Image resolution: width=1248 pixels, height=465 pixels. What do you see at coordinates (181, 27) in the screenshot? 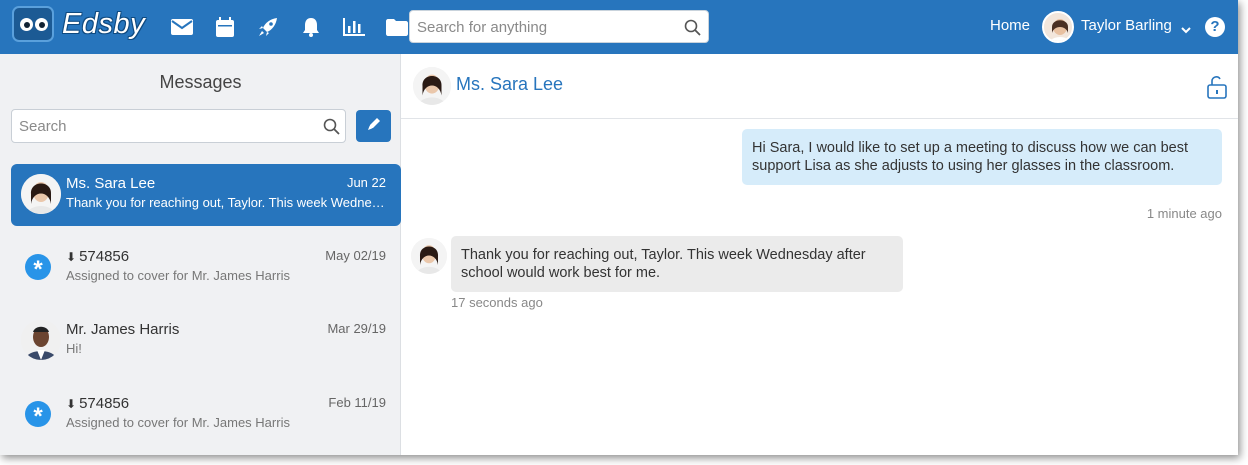
I see `mail-icon` at bounding box center [181, 27].